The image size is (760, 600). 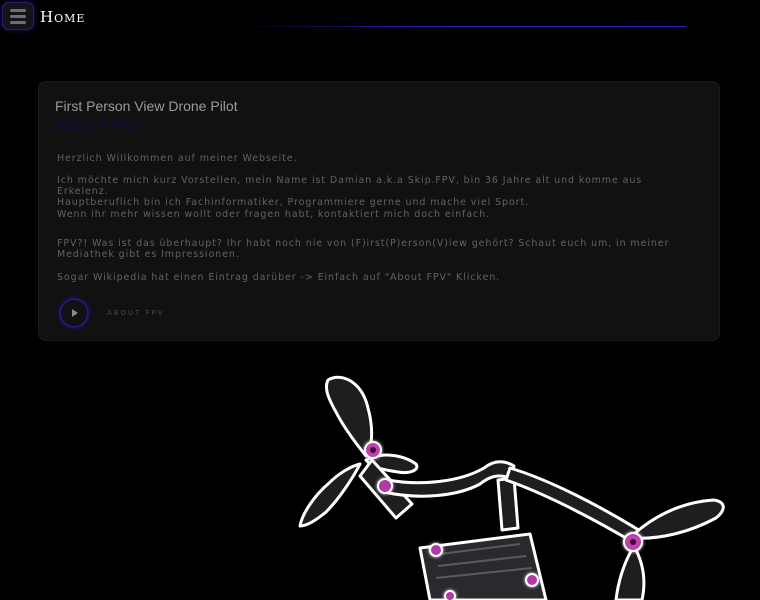 What do you see at coordinates (177, 158) in the screenshot?
I see `welcome-text: Herzlich Willkommen auf meiner Webseite.` at bounding box center [177, 158].